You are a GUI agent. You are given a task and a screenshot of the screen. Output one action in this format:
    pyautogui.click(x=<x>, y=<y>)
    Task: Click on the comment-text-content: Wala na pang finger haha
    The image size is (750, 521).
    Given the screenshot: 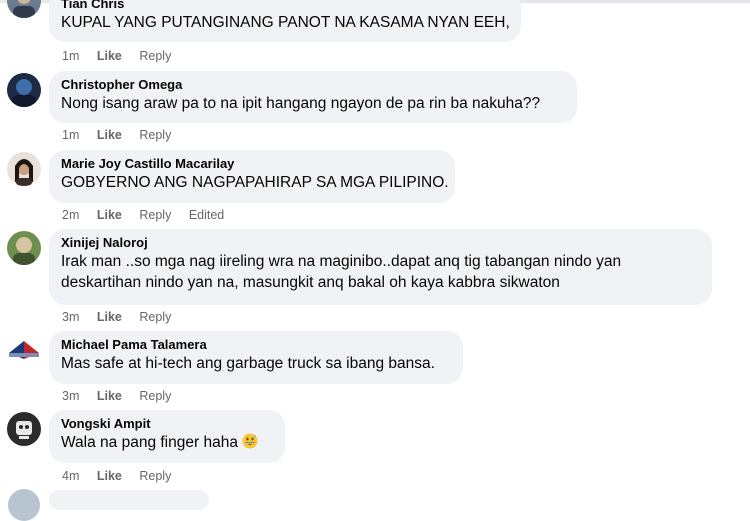 What is the action you would take?
    pyautogui.click(x=149, y=442)
    